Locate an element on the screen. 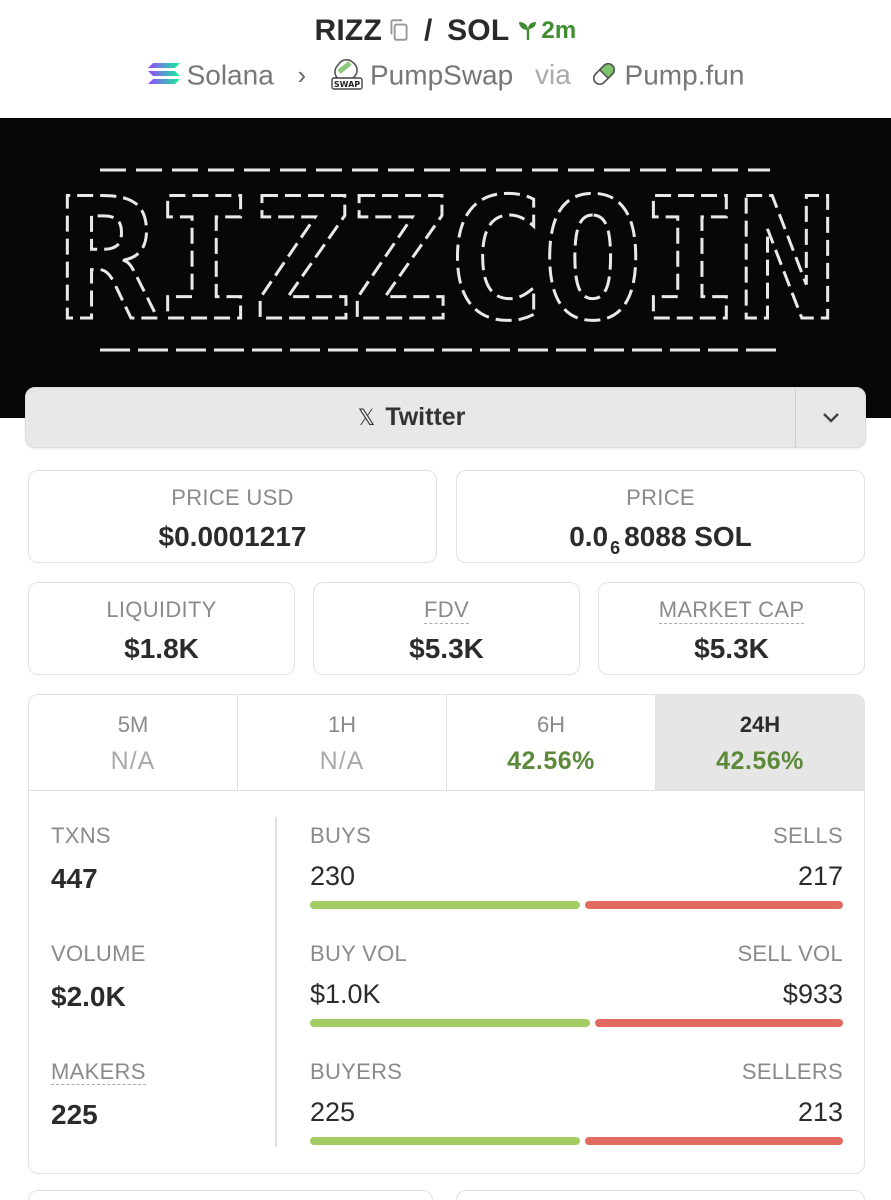 Image resolution: width=891 pixels, height=1200 pixels. base-symbol: RIZZ is located at coordinates (348, 30).